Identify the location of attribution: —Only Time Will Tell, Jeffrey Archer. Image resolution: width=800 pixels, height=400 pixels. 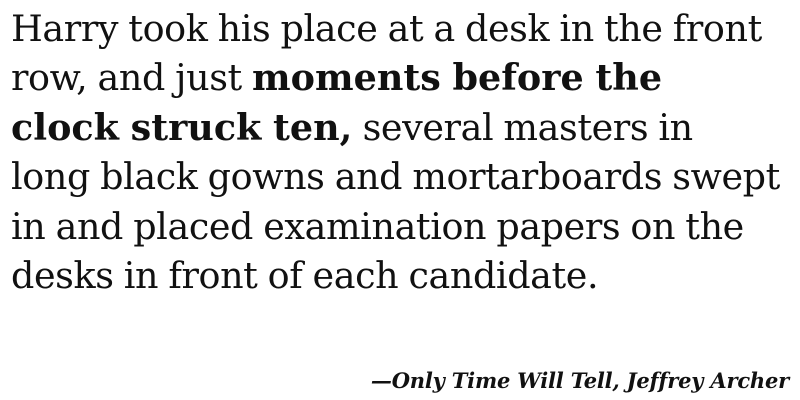
(579, 380).